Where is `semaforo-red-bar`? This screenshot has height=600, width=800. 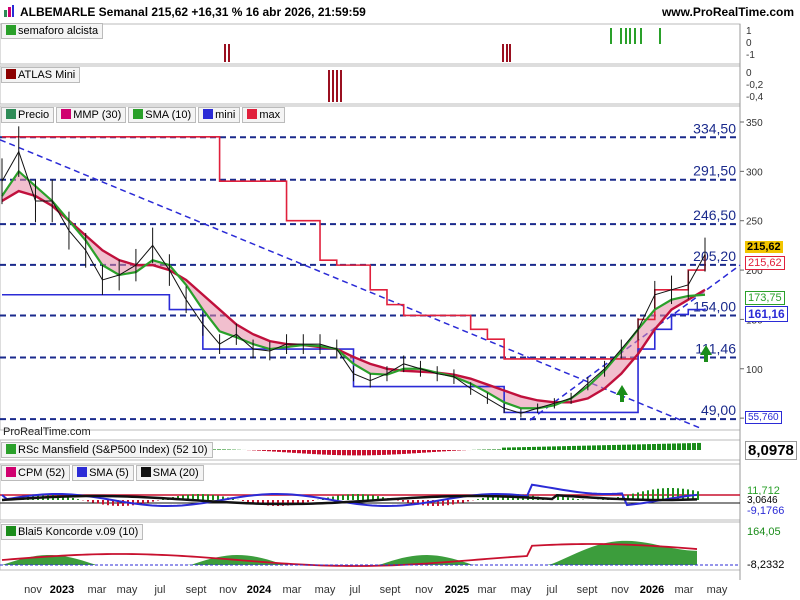
semaforo-red-bar is located at coordinates (225, 53).